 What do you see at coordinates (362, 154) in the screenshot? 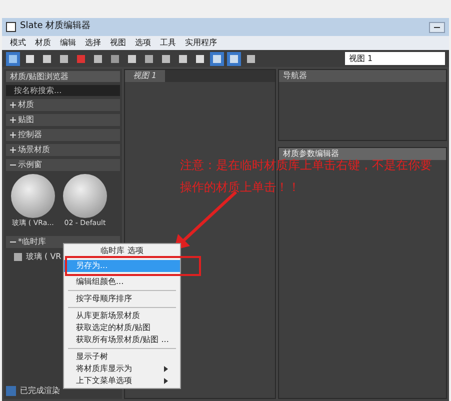
I see `panel-header: 材质参数编辑器` at bounding box center [362, 154].